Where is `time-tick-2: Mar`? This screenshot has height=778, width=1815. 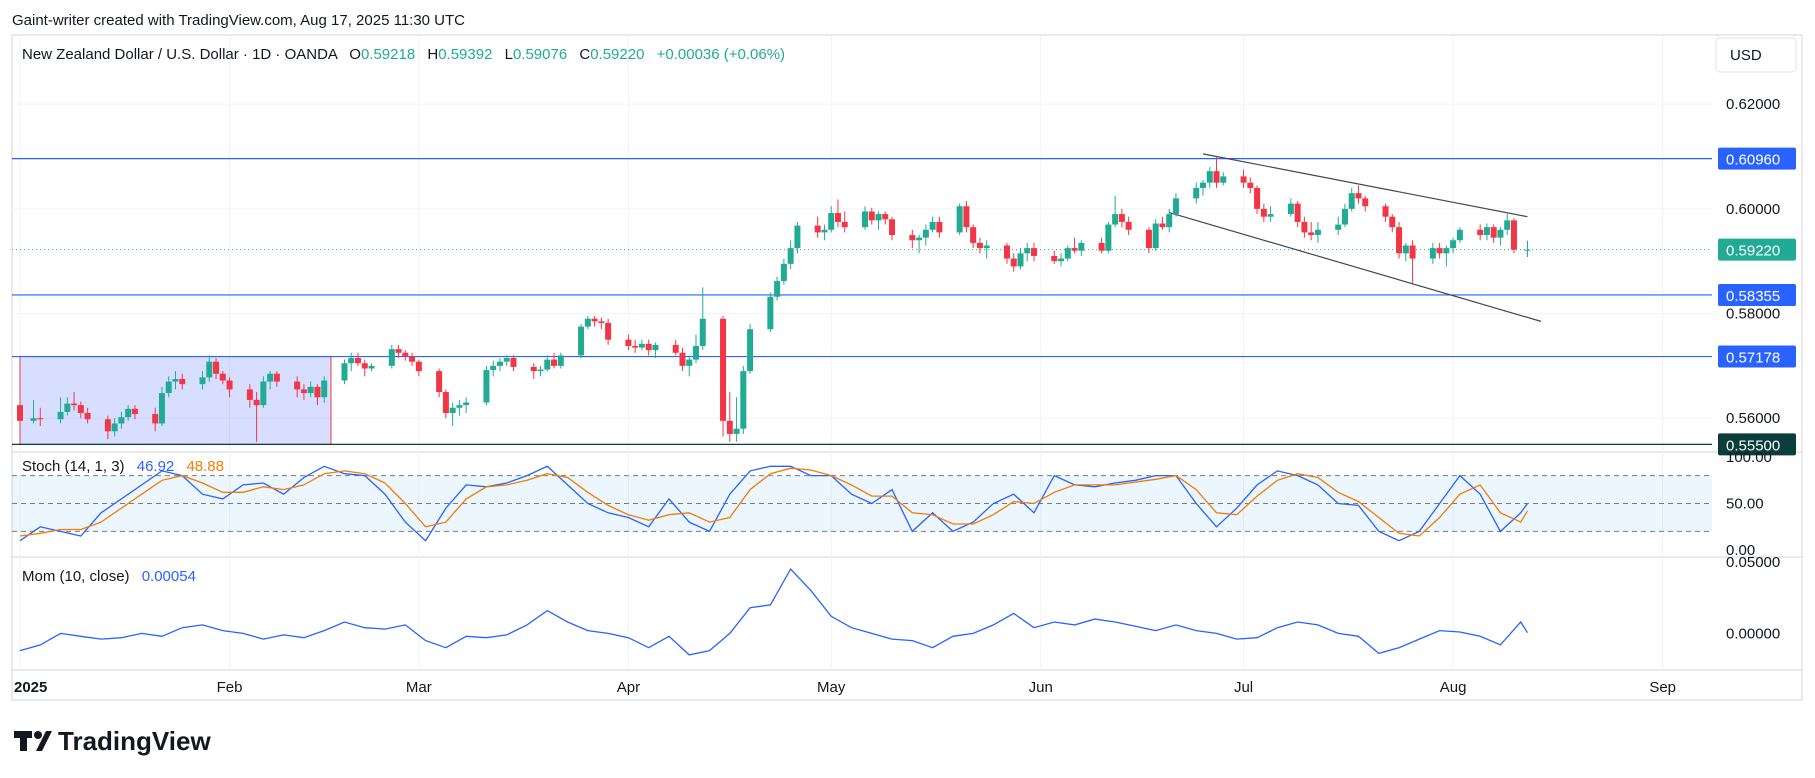
time-tick-2: Mar is located at coordinates (419, 687).